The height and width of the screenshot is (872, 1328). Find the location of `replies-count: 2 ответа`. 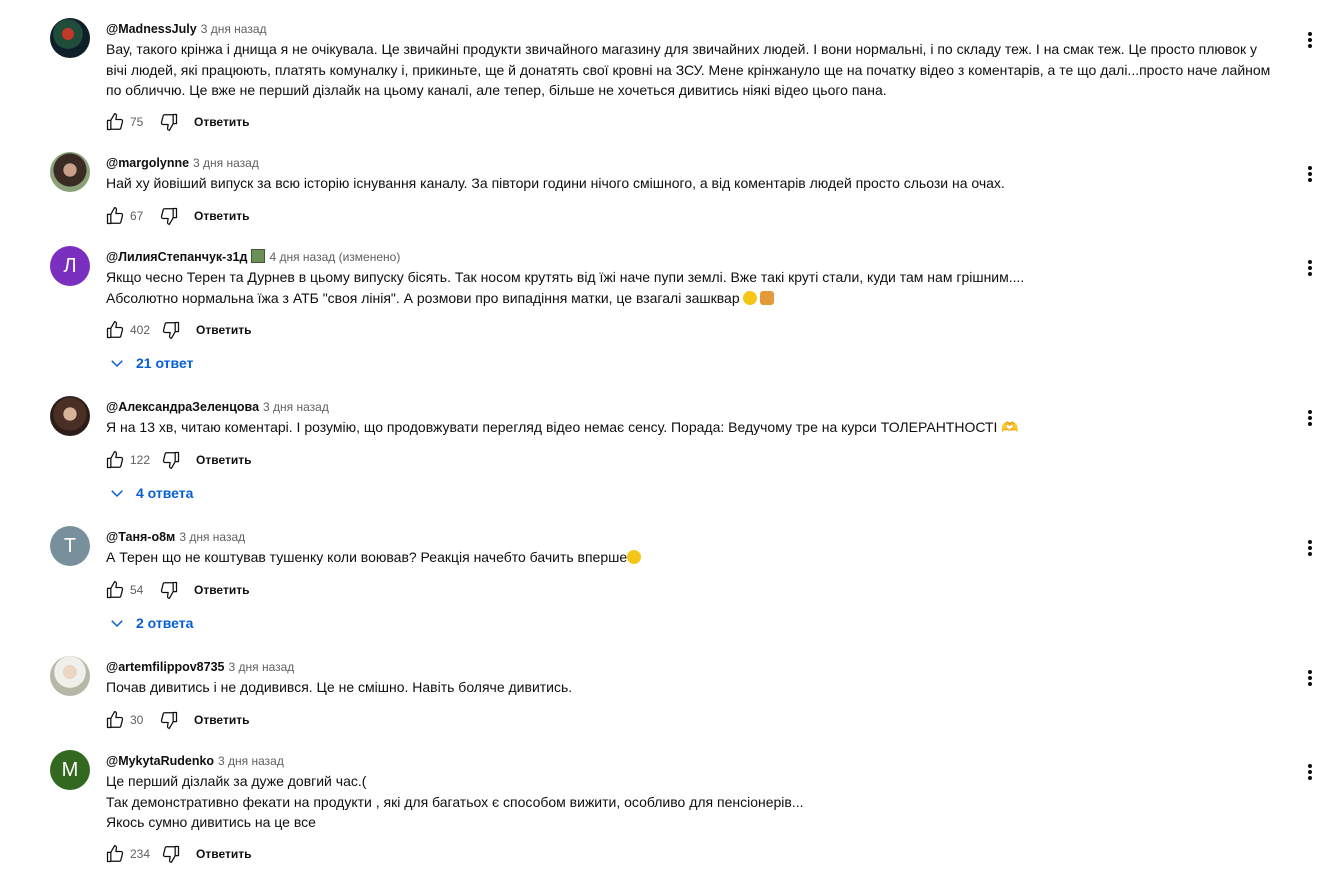

replies-count: 2 ответа is located at coordinates (164, 623).